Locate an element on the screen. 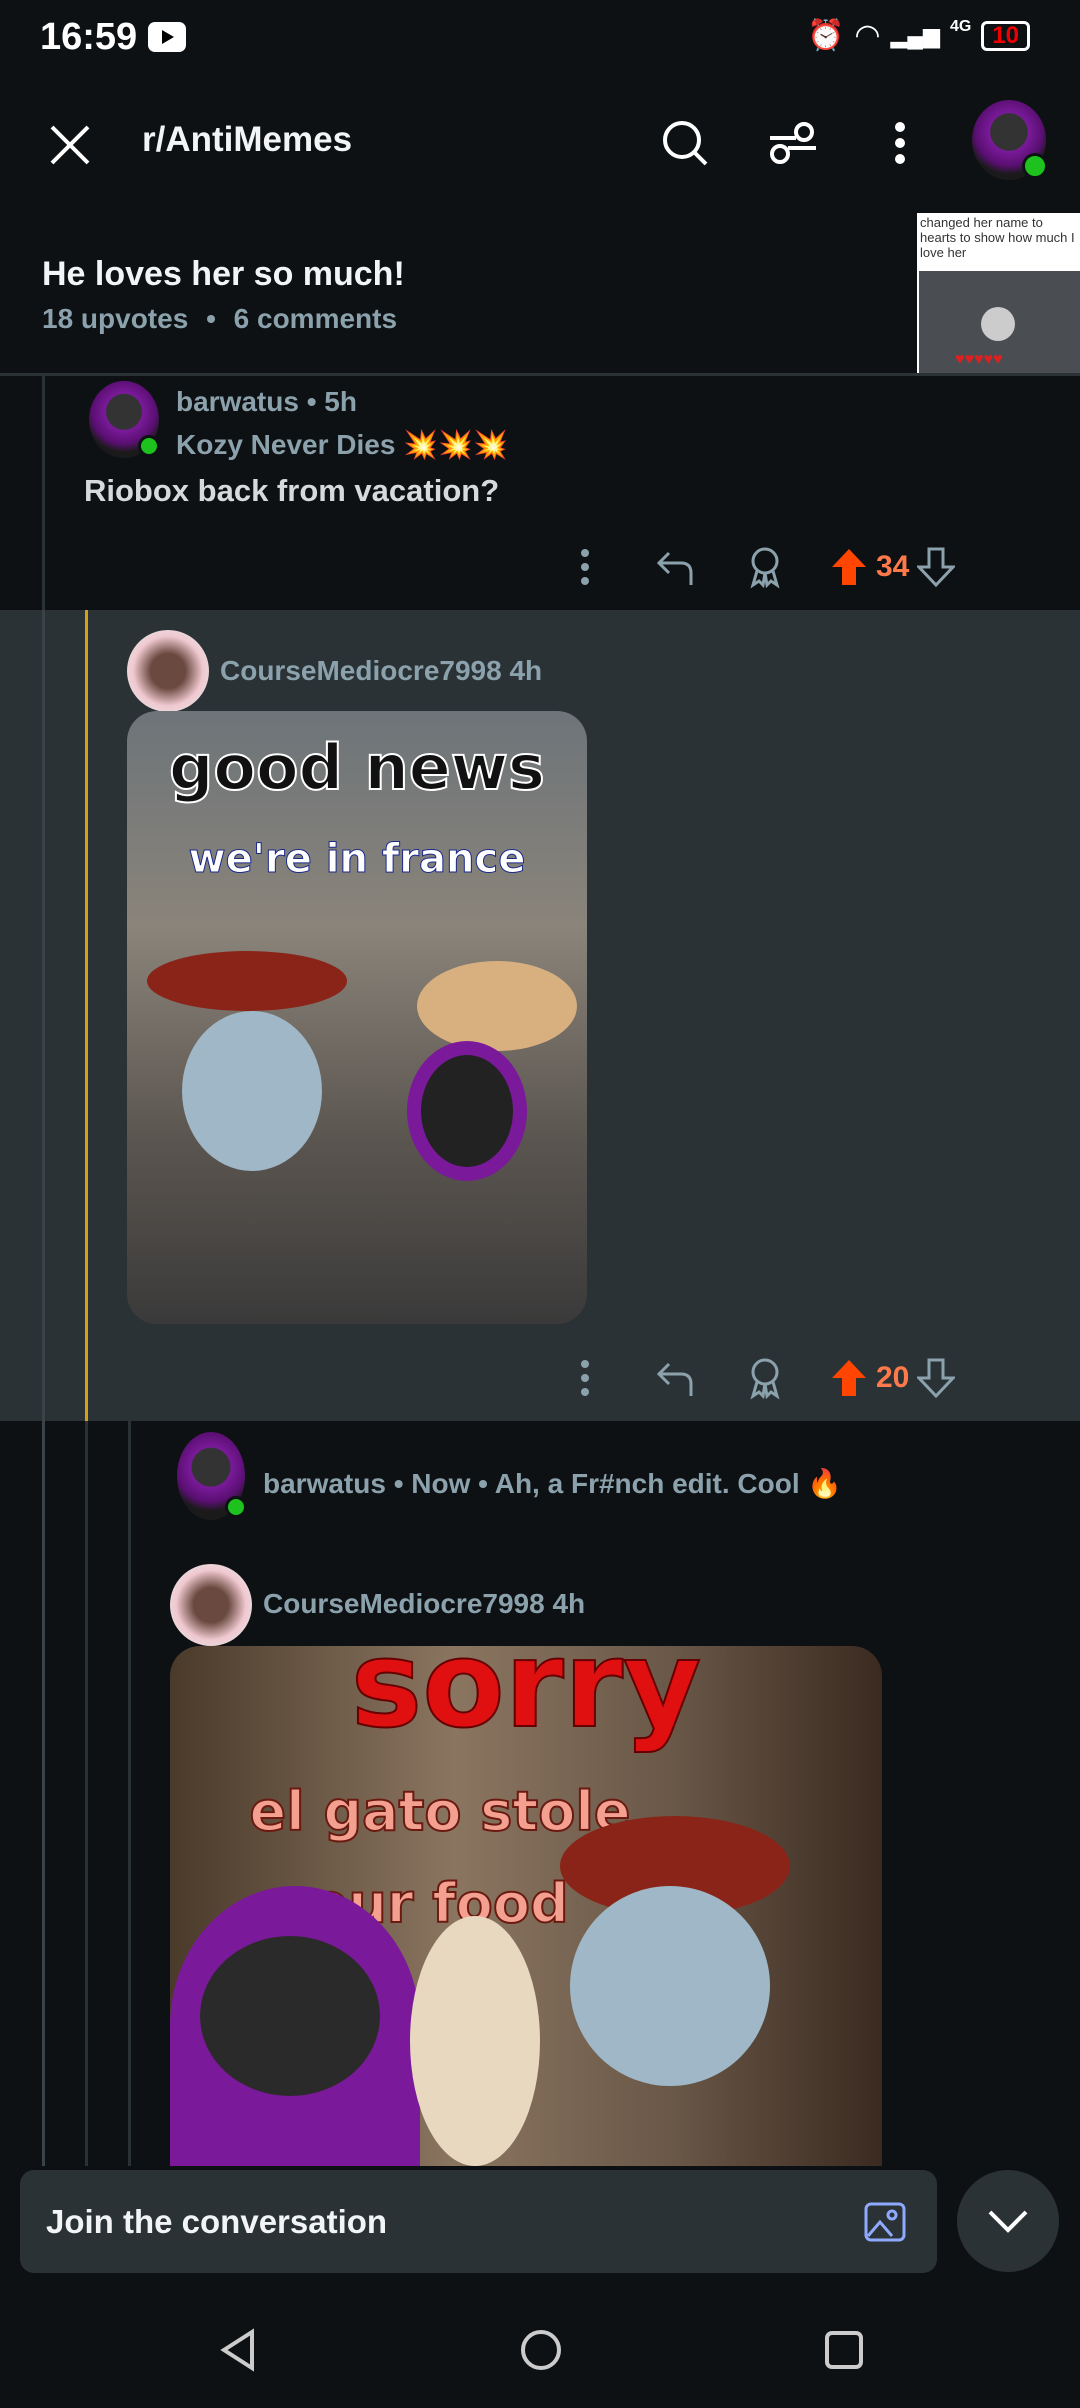 Image resolution: width=1080 pixels, height=2408 pixels. comment-actions: 20 is located at coordinates (748, 1378).